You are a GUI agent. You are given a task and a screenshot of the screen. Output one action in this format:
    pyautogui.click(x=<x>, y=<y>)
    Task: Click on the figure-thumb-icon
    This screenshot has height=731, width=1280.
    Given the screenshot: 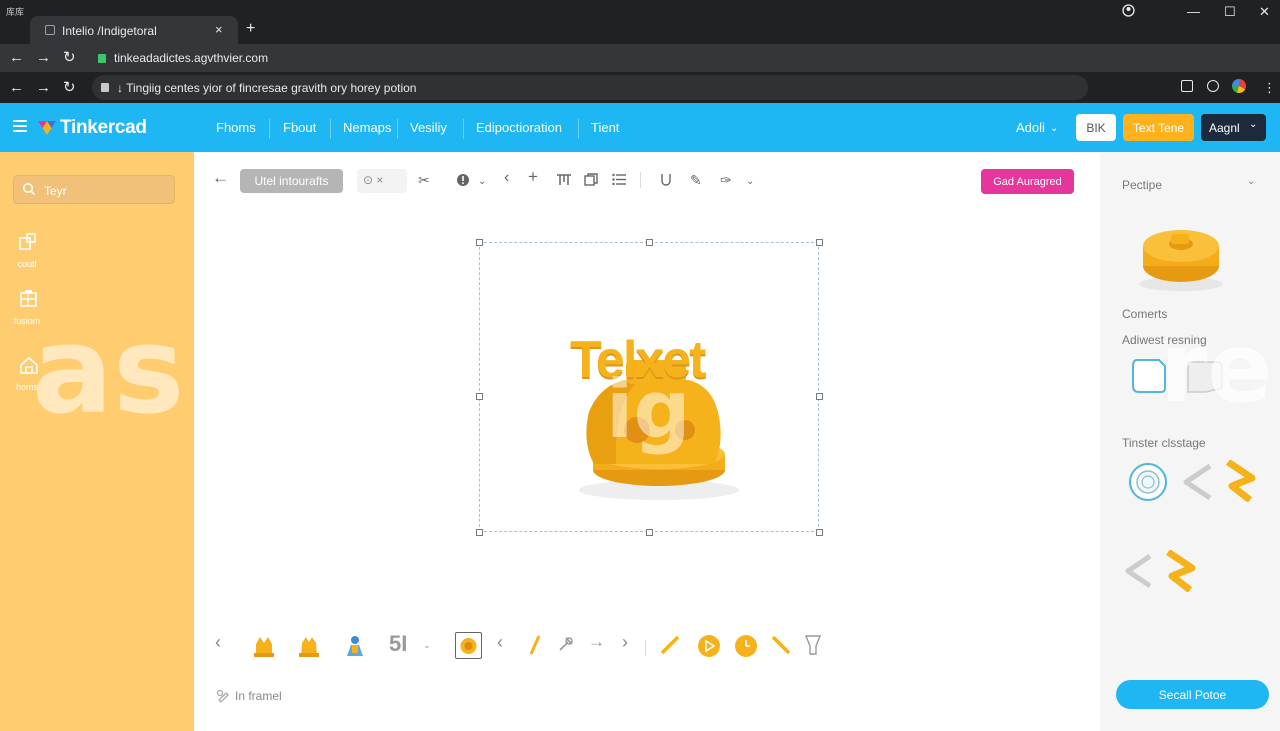 What is the action you would take?
    pyautogui.click(x=355, y=648)
    